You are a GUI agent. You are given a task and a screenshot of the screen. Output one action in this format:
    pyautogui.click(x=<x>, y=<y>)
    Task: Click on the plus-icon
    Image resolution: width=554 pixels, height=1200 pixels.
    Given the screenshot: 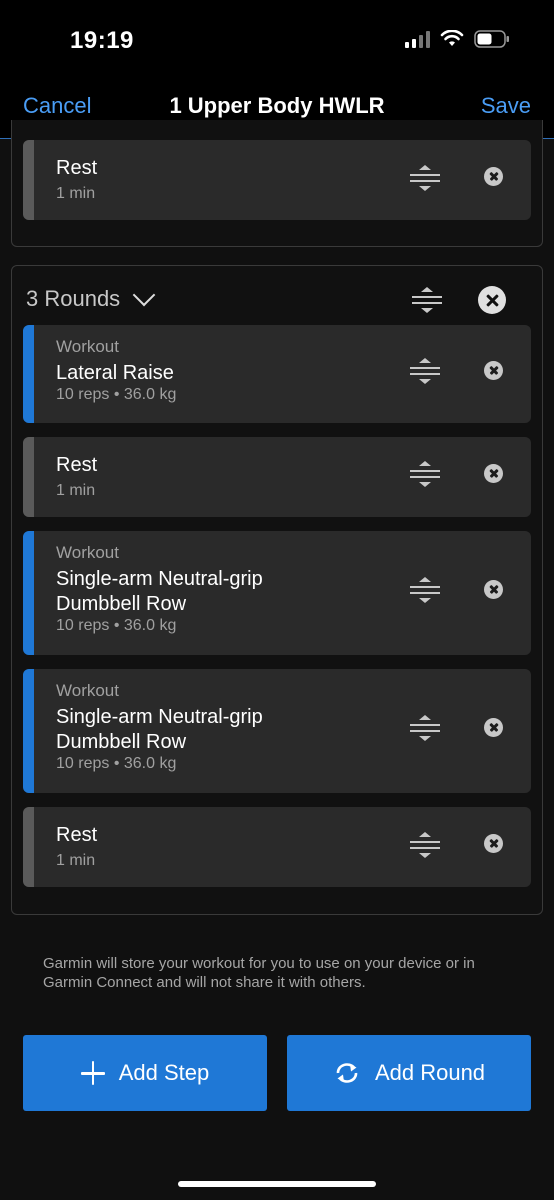 What is the action you would take?
    pyautogui.click(x=92, y=1073)
    